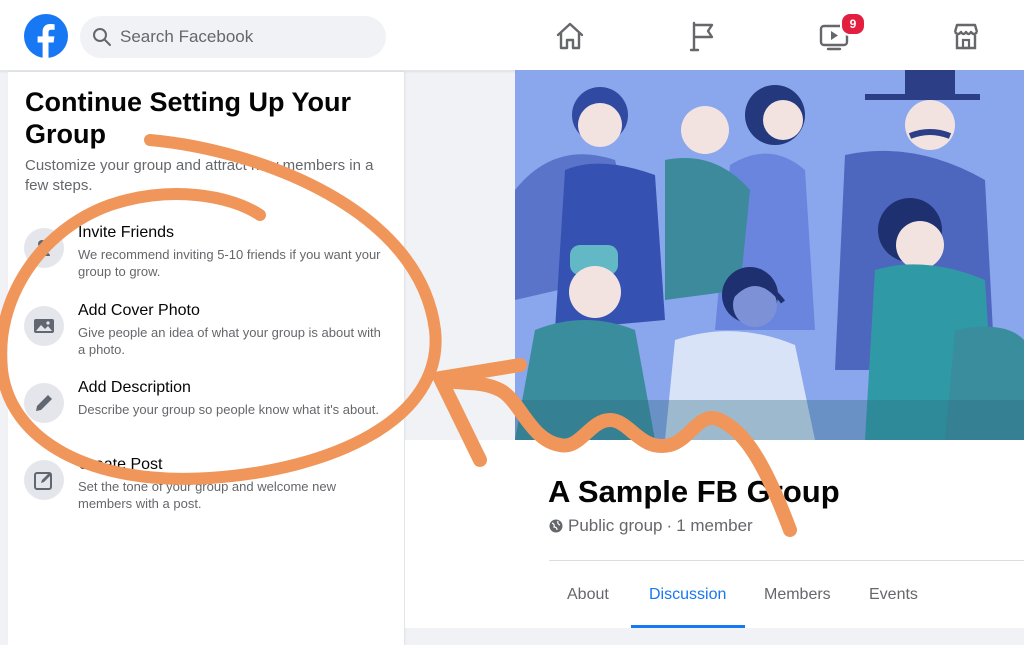 Image resolution: width=1024 pixels, height=645 pixels. Describe the element at coordinates (786, 560) in the screenshot. I see `header-divider` at that location.